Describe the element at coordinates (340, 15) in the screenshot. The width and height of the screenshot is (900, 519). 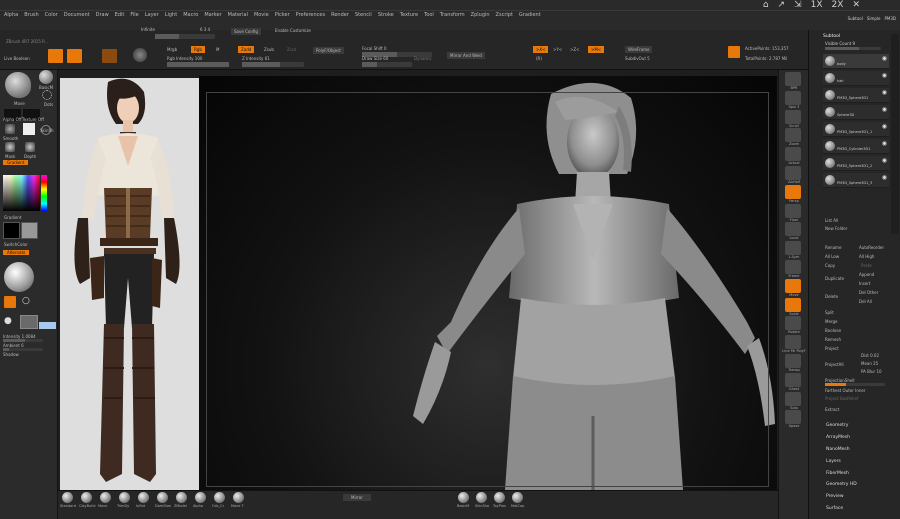
I see `menu-item: Render` at that location.